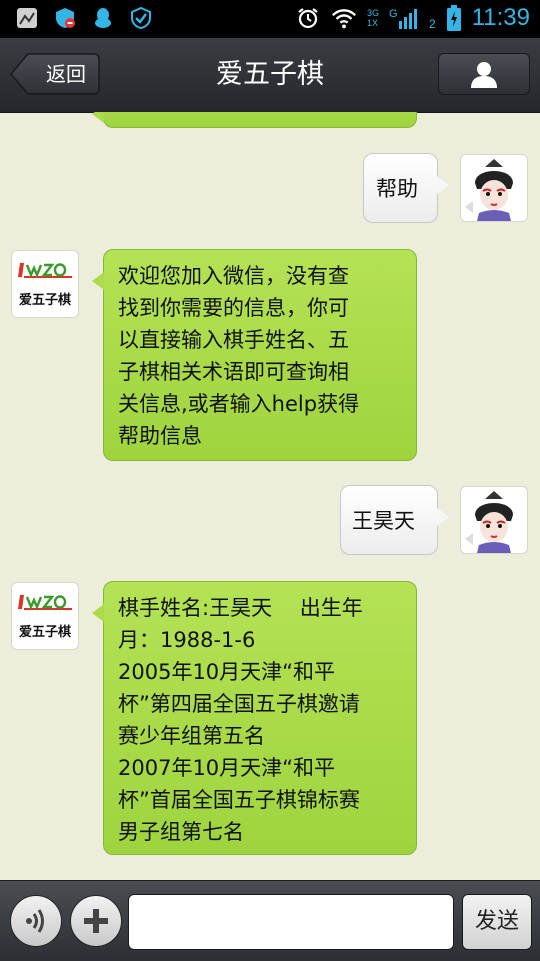 The height and width of the screenshot is (961, 540). What do you see at coordinates (227, 768) in the screenshot?
I see `message-line: 2007年10月天津“和平` at bounding box center [227, 768].